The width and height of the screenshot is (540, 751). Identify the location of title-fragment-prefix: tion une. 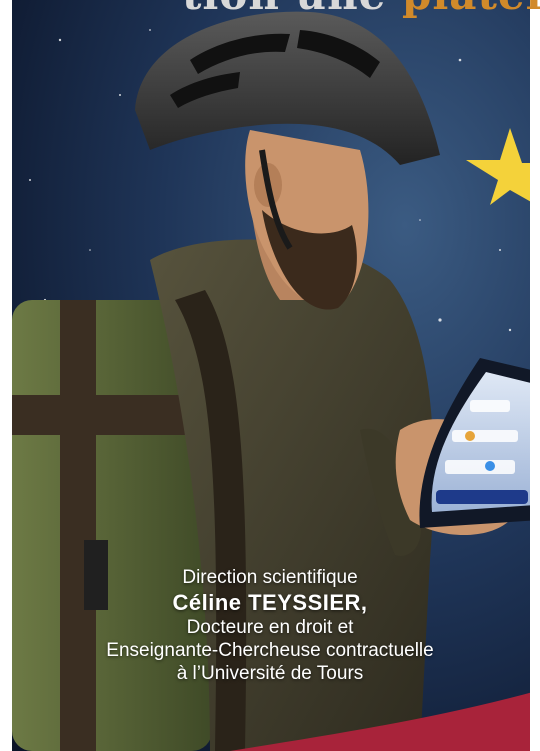
(292, 9).